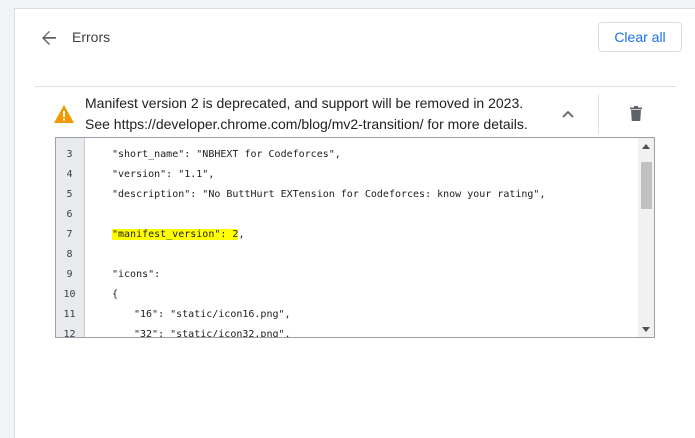 This screenshot has height=438, width=695. I want to click on code-line: 10 {, so click(347, 295).